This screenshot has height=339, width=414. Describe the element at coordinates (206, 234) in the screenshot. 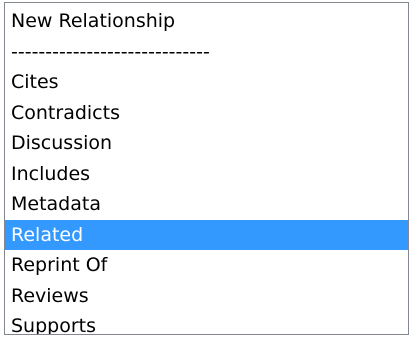

I see `option-related: Related` at that location.